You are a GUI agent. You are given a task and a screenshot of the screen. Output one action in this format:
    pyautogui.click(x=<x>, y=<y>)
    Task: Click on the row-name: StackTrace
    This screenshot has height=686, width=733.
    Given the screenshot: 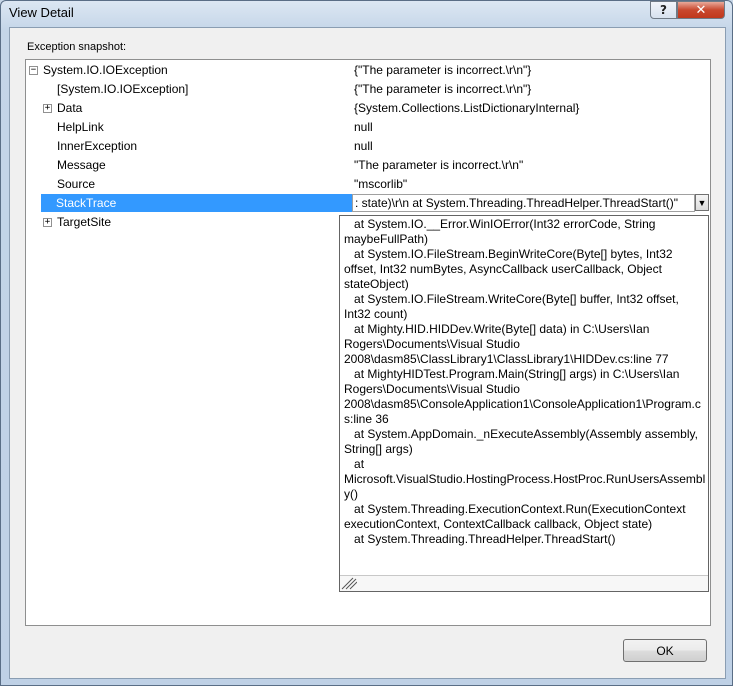 What is the action you would take?
    pyautogui.click(x=86, y=203)
    